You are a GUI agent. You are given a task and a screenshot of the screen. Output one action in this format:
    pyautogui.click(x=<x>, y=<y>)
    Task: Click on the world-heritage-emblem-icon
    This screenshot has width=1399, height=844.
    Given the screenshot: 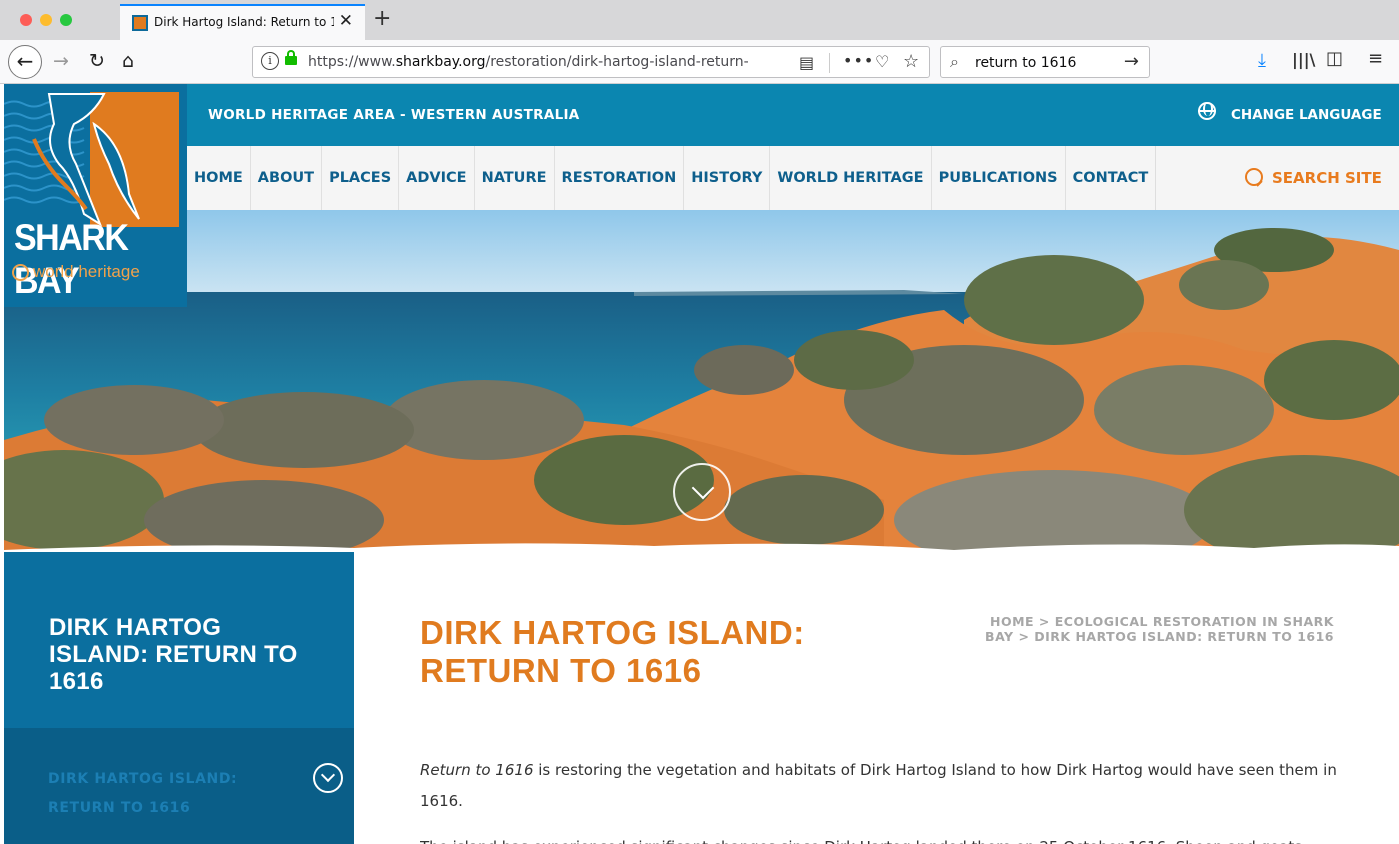 What is the action you would take?
    pyautogui.click(x=20, y=272)
    